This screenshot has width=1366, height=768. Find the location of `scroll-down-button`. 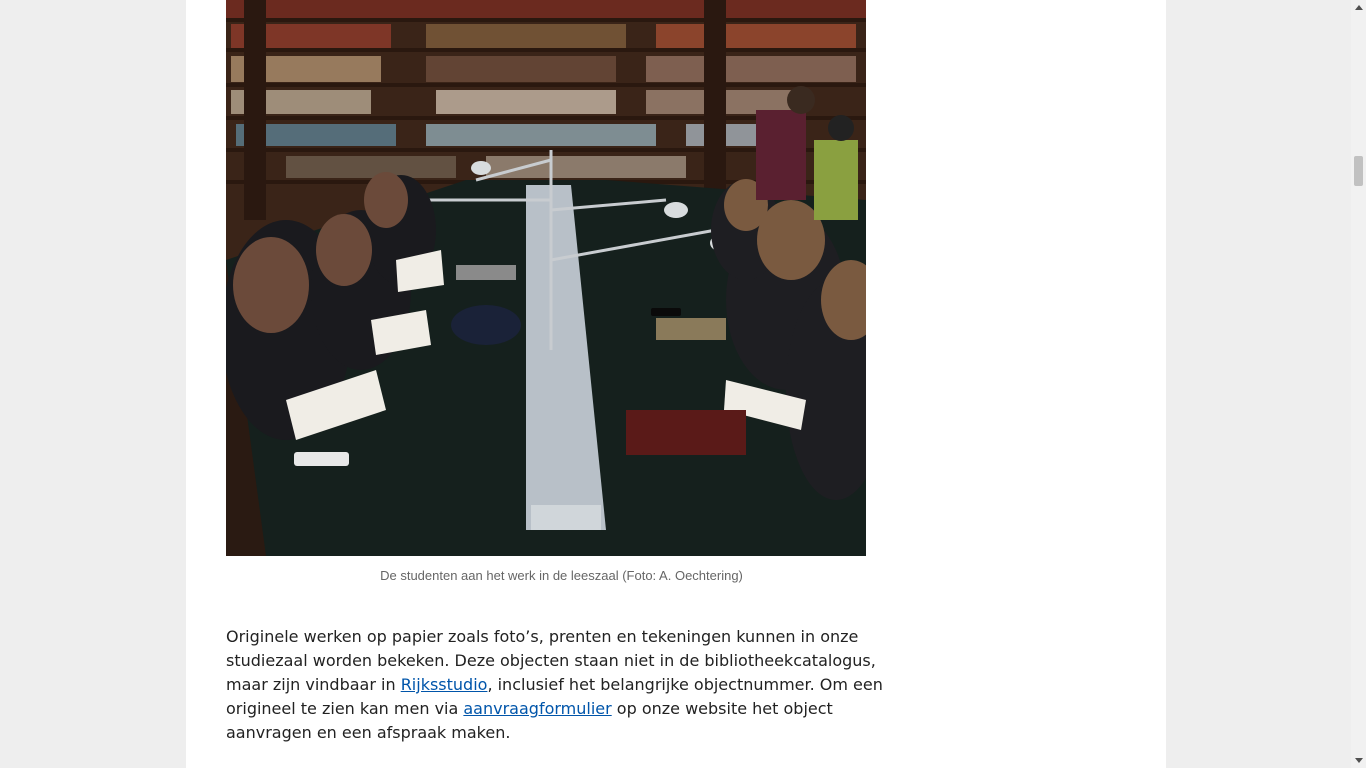

scroll-down-button is located at coordinates (1358, 760).